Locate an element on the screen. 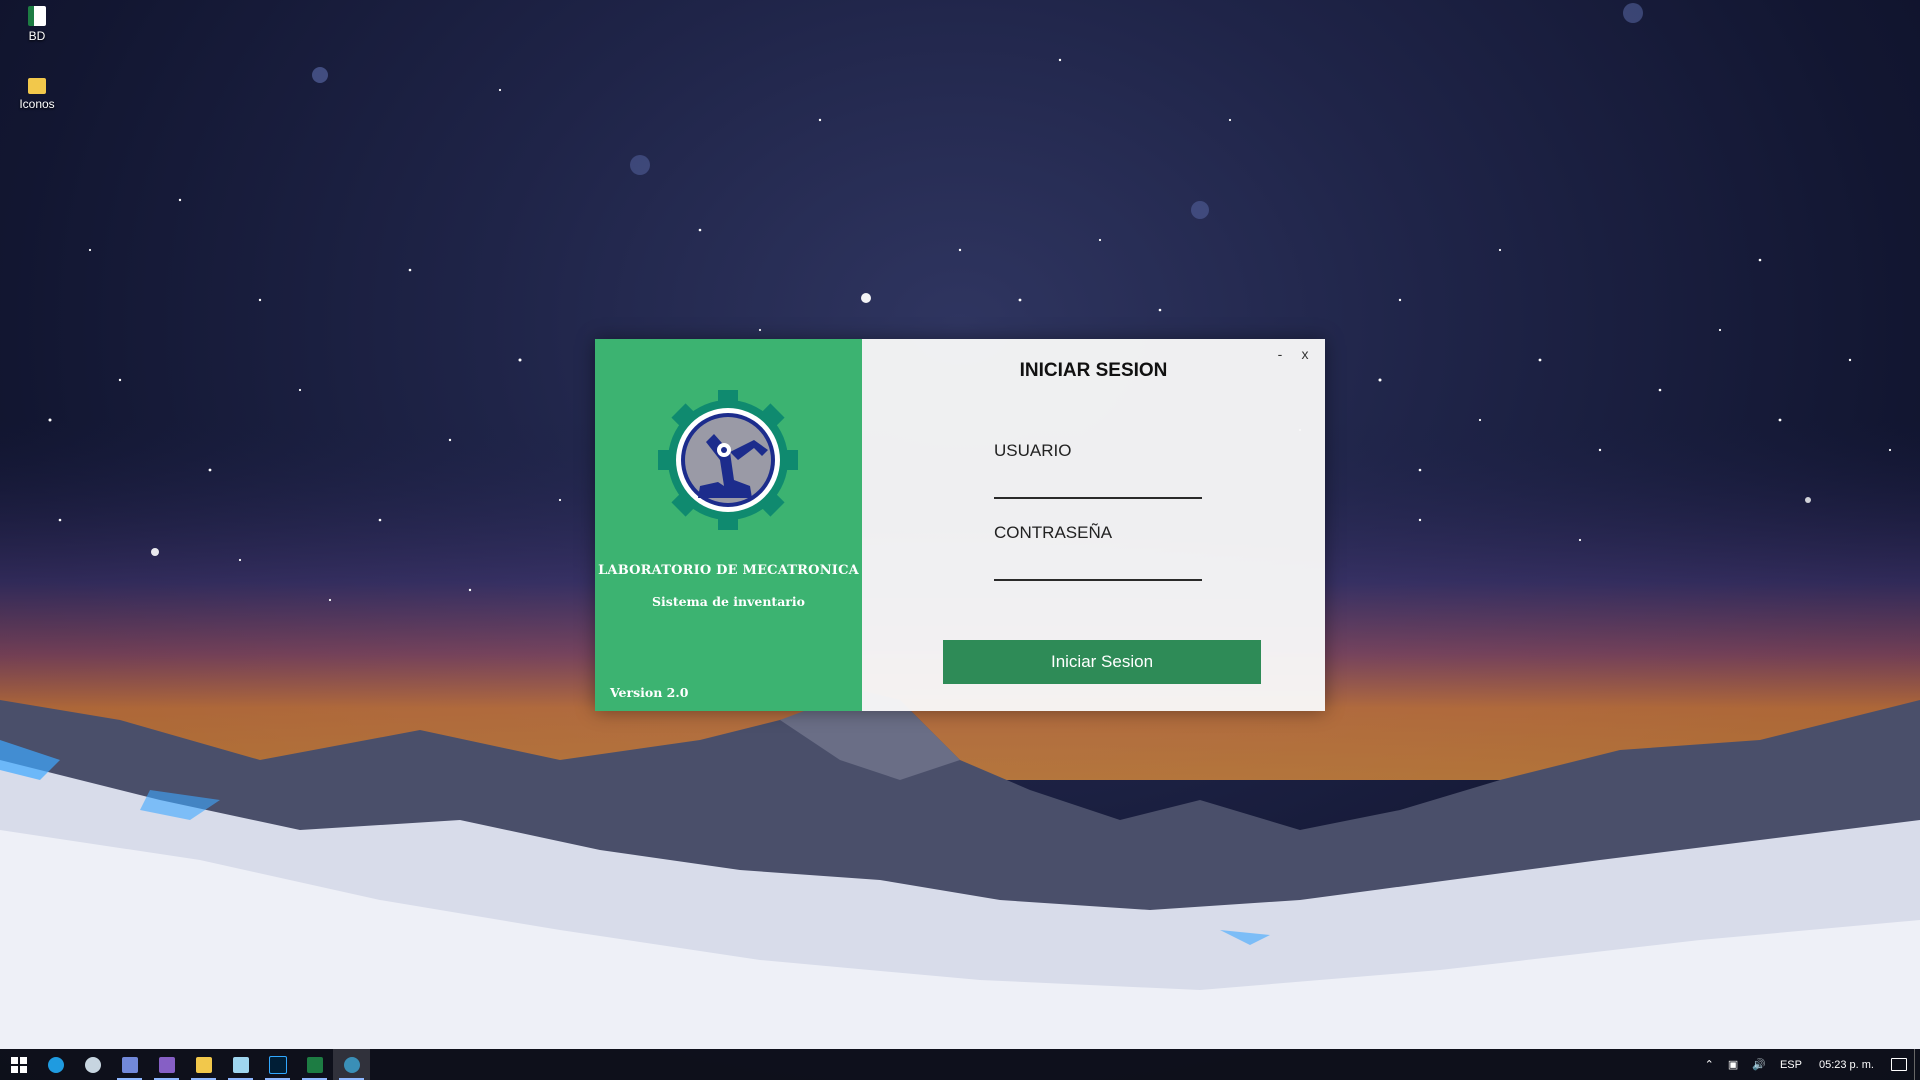  taskbar-app-notepad is located at coordinates (240, 1064).